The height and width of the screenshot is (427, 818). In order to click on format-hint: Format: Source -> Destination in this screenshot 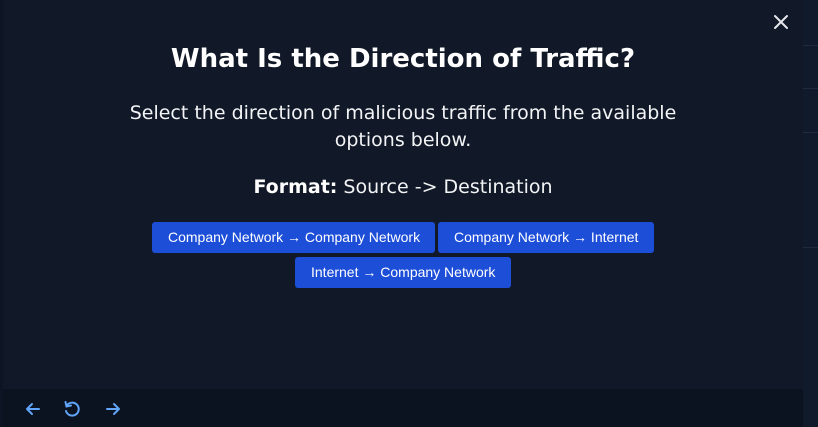, I will do `click(403, 187)`.